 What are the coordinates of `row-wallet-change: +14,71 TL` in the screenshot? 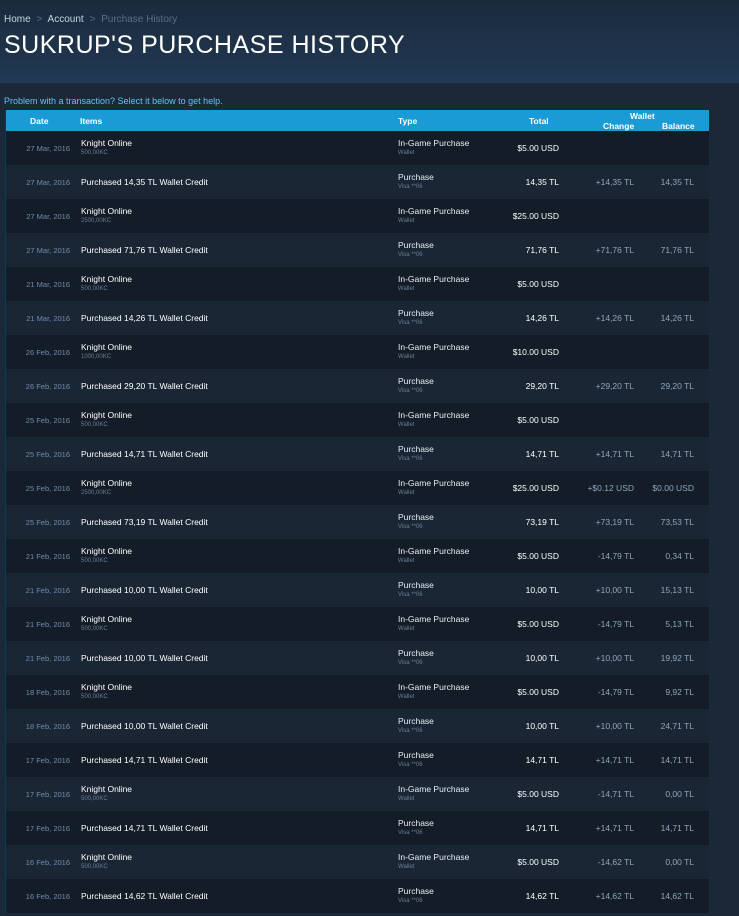 It's located at (614, 454).